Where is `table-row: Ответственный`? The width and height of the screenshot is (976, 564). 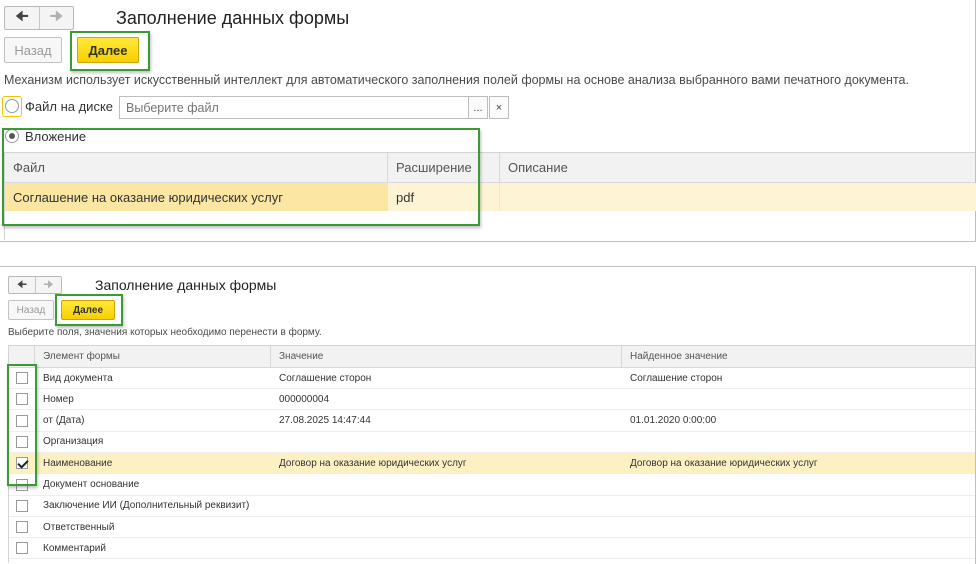 table-row: Ответственный is located at coordinates (492, 528).